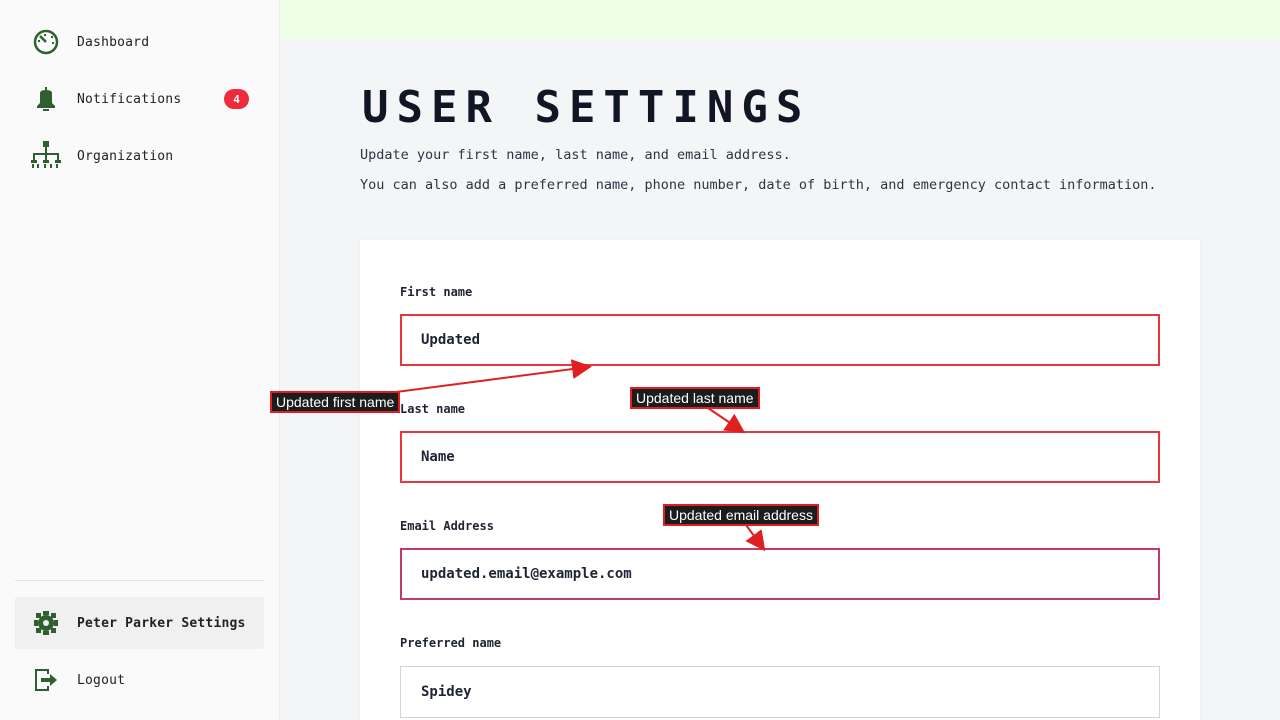 Image resolution: width=1280 pixels, height=720 pixels. What do you see at coordinates (46, 680) in the screenshot?
I see `logout-icon` at bounding box center [46, 680].